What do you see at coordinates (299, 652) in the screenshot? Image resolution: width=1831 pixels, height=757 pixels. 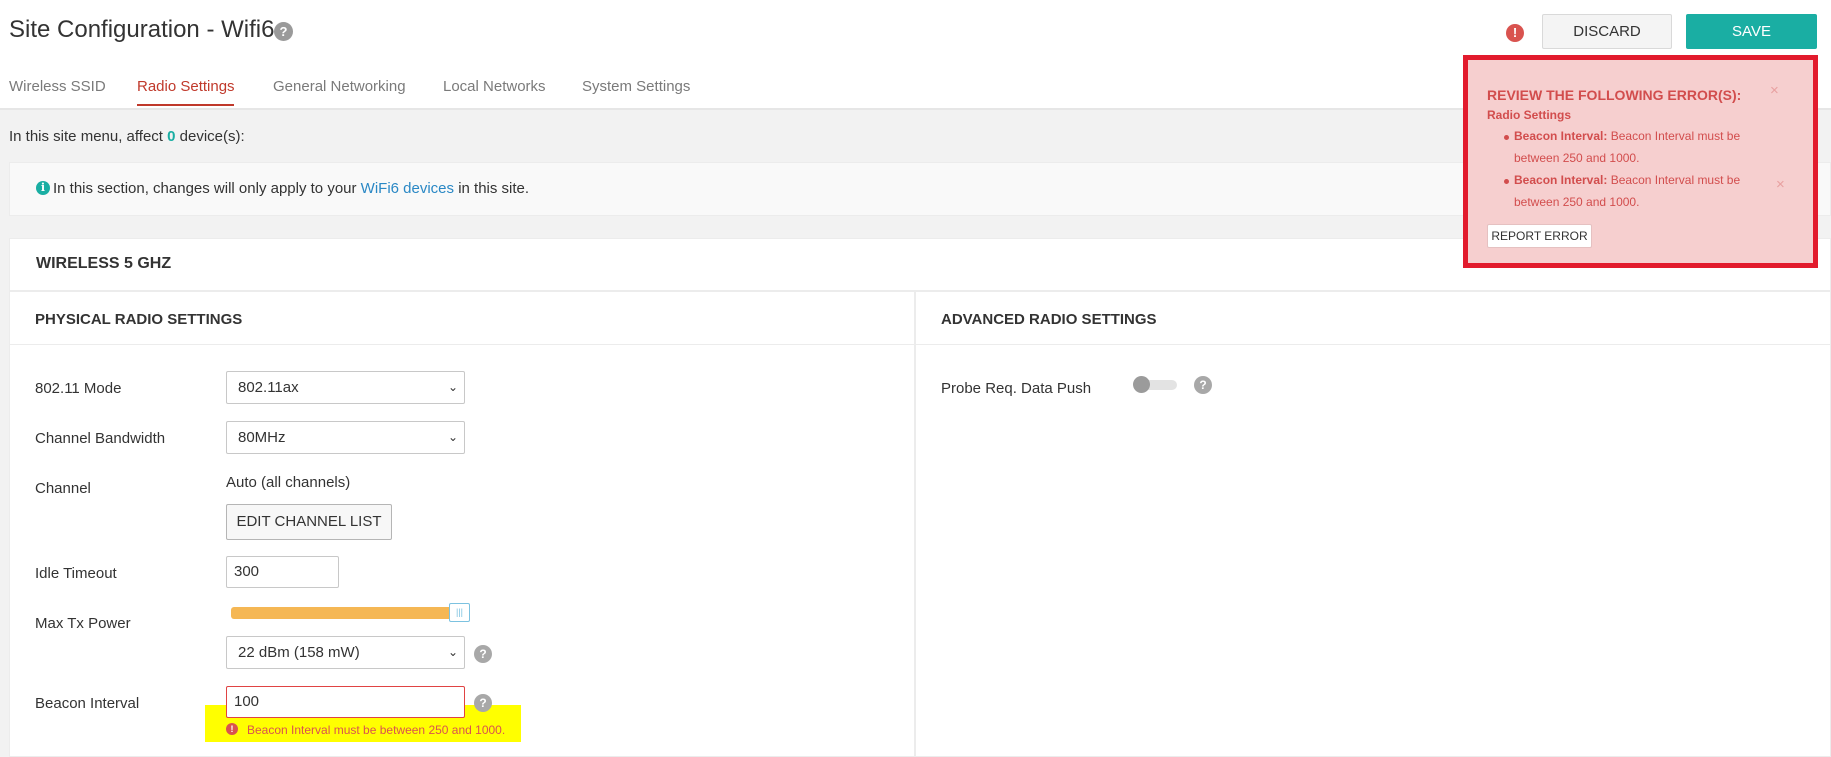 I see `tx-power-select-value: 22 dBm (158 mW)` at bounding box center [299, 652].